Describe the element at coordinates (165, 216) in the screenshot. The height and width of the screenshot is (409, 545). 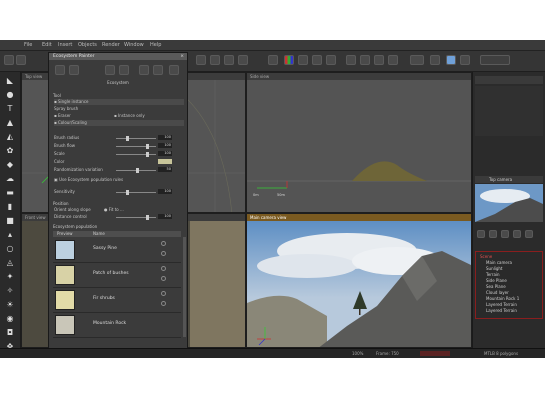
I see `distance-value: 100` at that location.